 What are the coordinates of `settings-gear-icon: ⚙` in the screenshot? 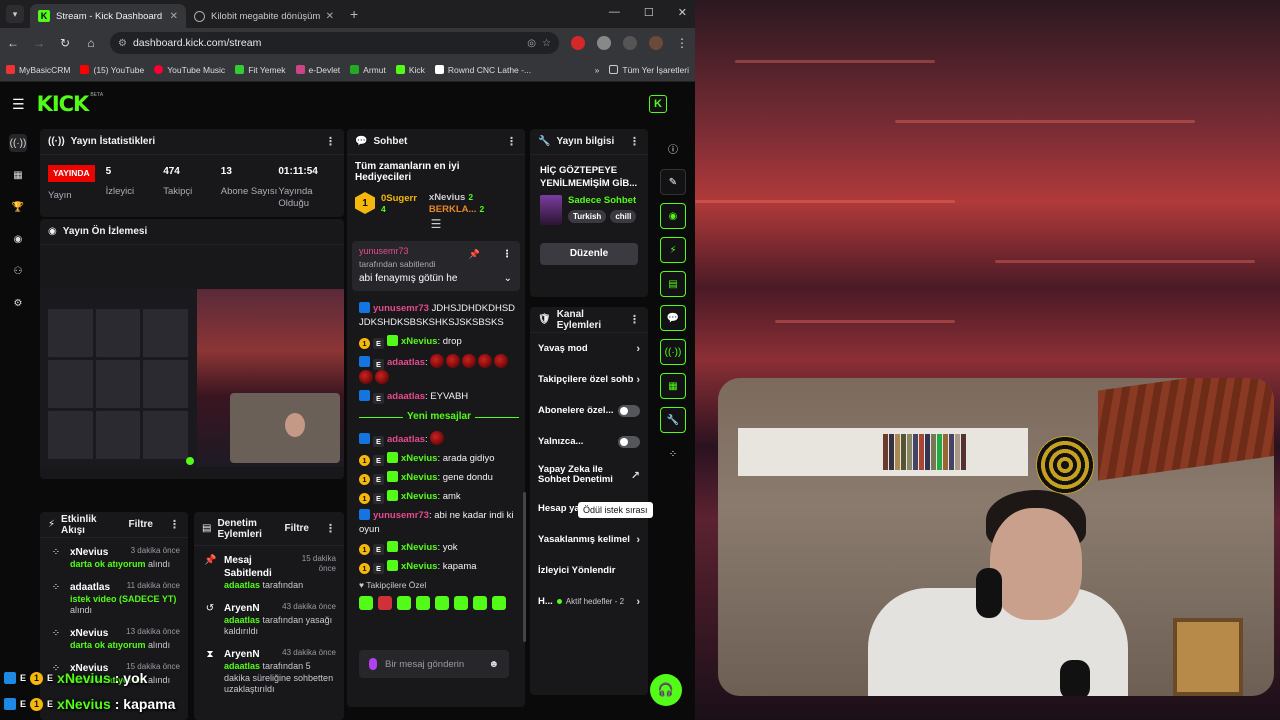 It's located at (18, 303).